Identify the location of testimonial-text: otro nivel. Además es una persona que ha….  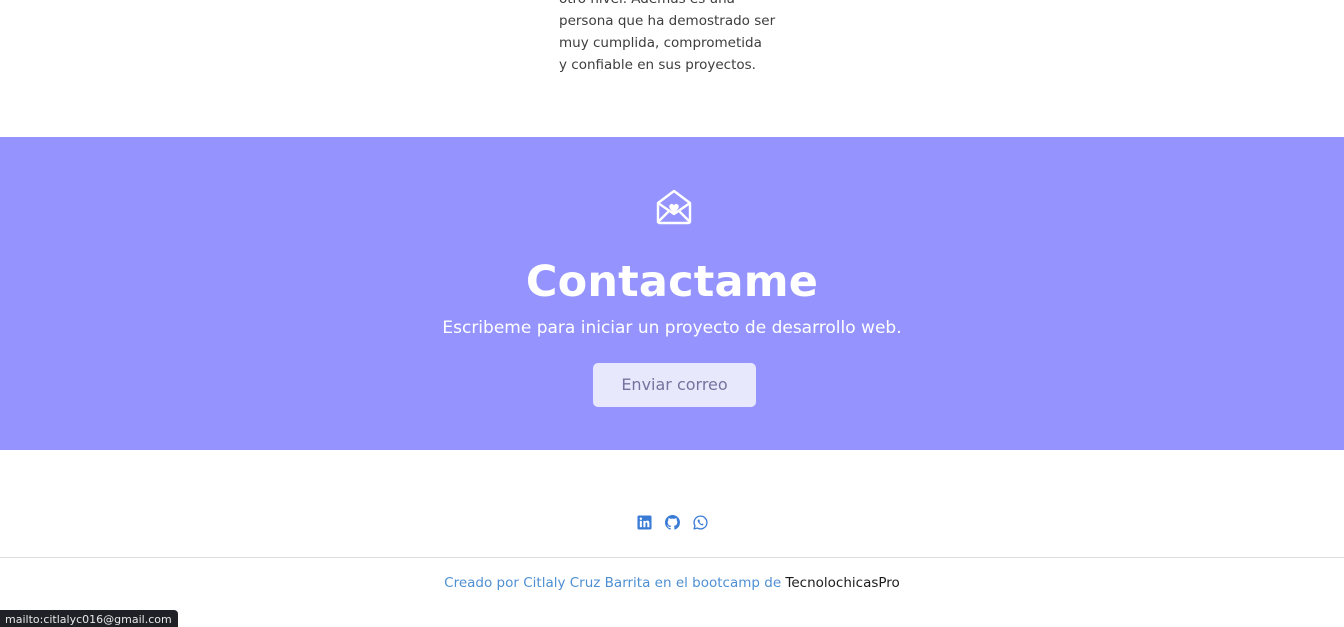
(679, 38).